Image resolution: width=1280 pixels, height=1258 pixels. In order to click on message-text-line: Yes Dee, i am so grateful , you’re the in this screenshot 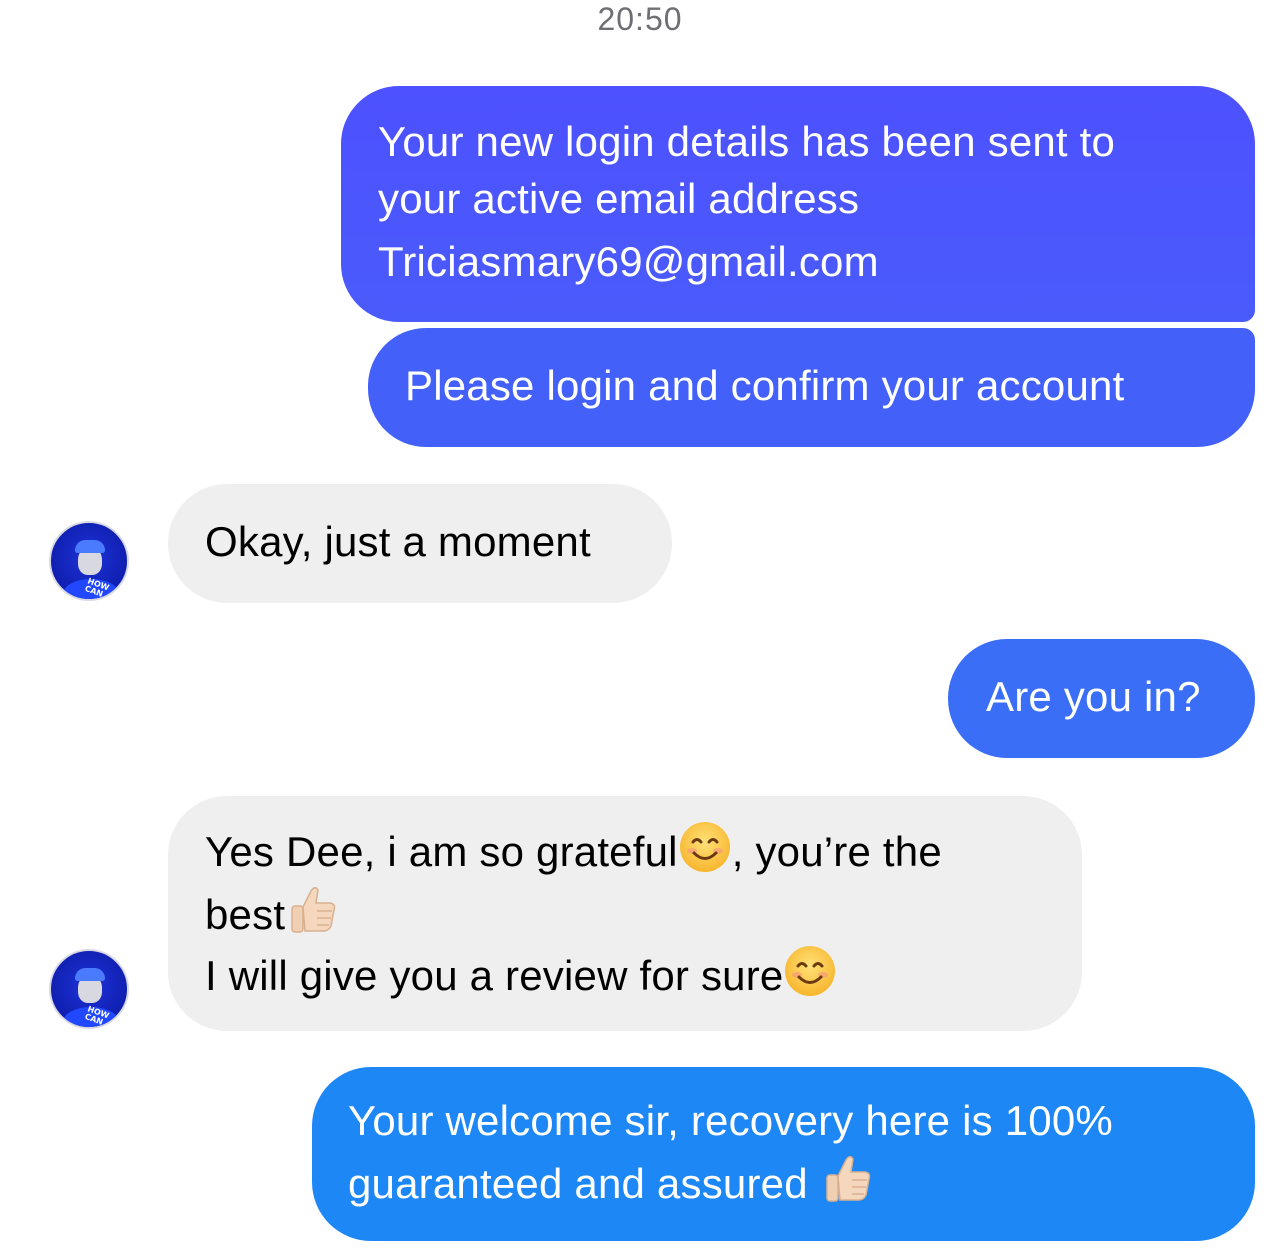, I will do `click(628, 850)`.